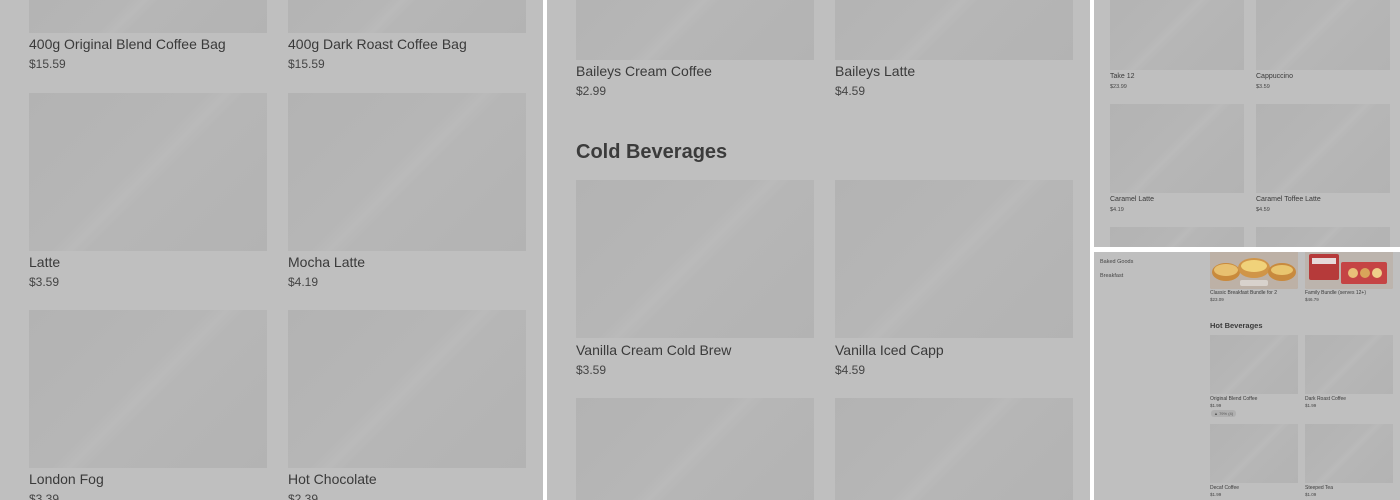 This screenshot has height=500, width=1400. What do you see at coordinates (1236, 325) in the screenshot?
I see `section-title: Hot Beverages` at bounding box center [1236, 325].